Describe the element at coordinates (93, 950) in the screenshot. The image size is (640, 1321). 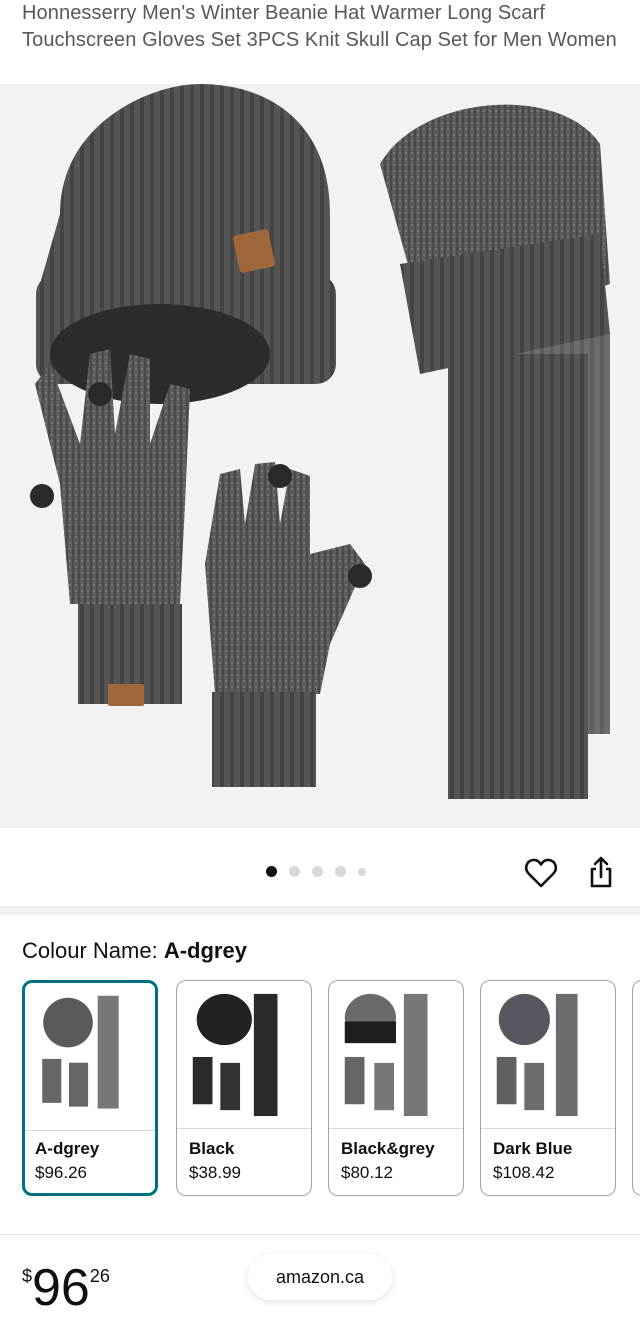
I see `colour-label-prefix: Colour Name:` at that location.